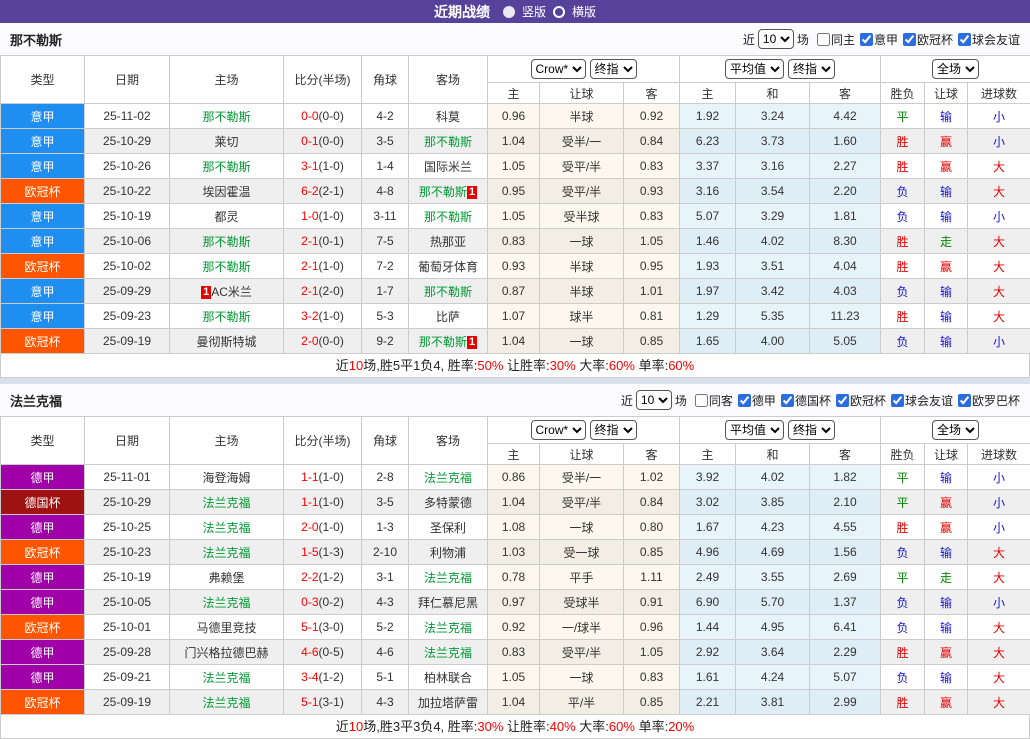  I want to click on corner-cell: 4-8, so click(385, 191).